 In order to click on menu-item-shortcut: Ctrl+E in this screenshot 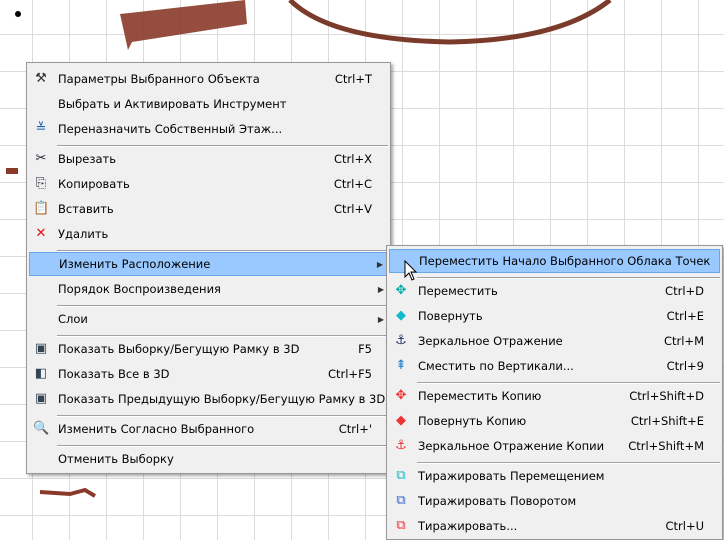, I will do `click(685, 316)`.